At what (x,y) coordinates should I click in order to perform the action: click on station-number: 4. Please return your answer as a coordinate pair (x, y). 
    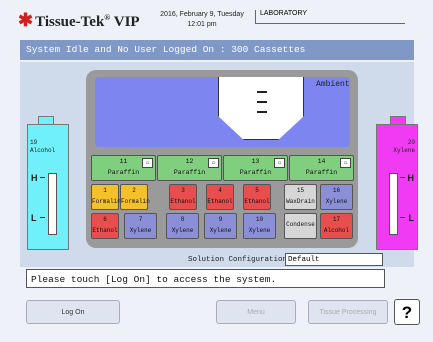
    Looking at the image, I should click on (220, 190).